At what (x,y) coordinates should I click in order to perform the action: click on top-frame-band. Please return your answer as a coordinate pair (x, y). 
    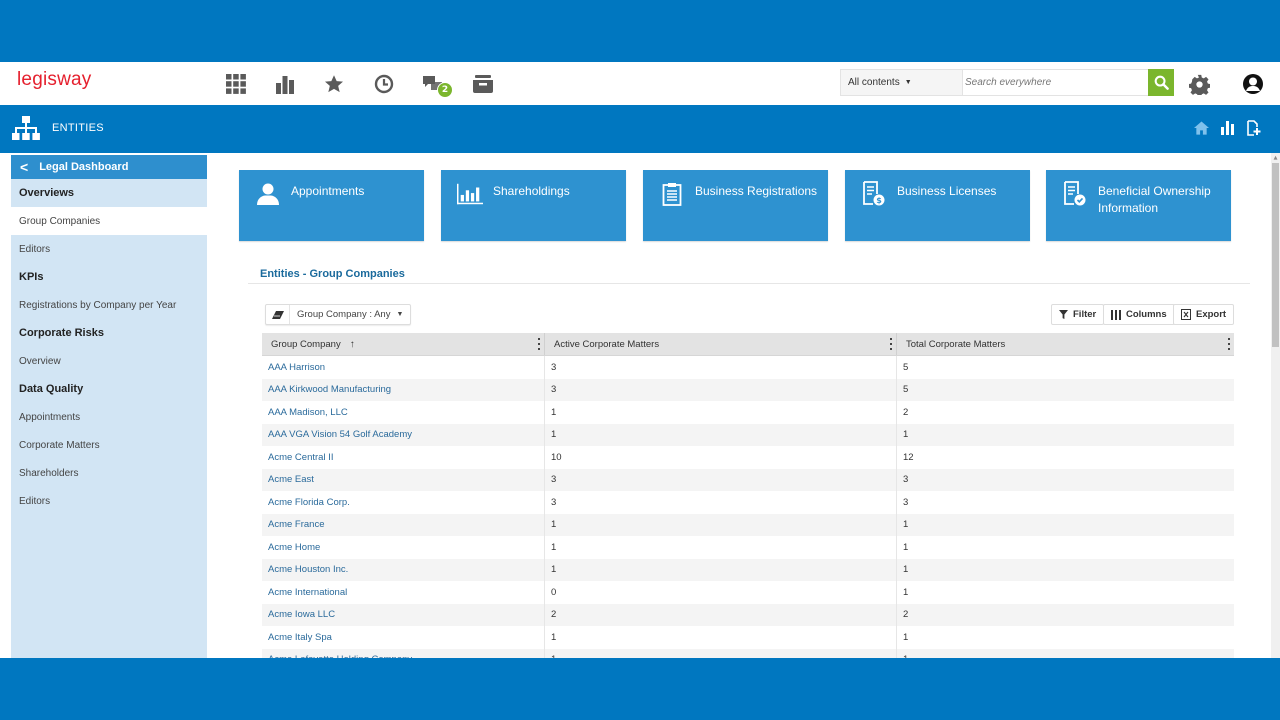
    Looking at the image, I should click on (640, 31).